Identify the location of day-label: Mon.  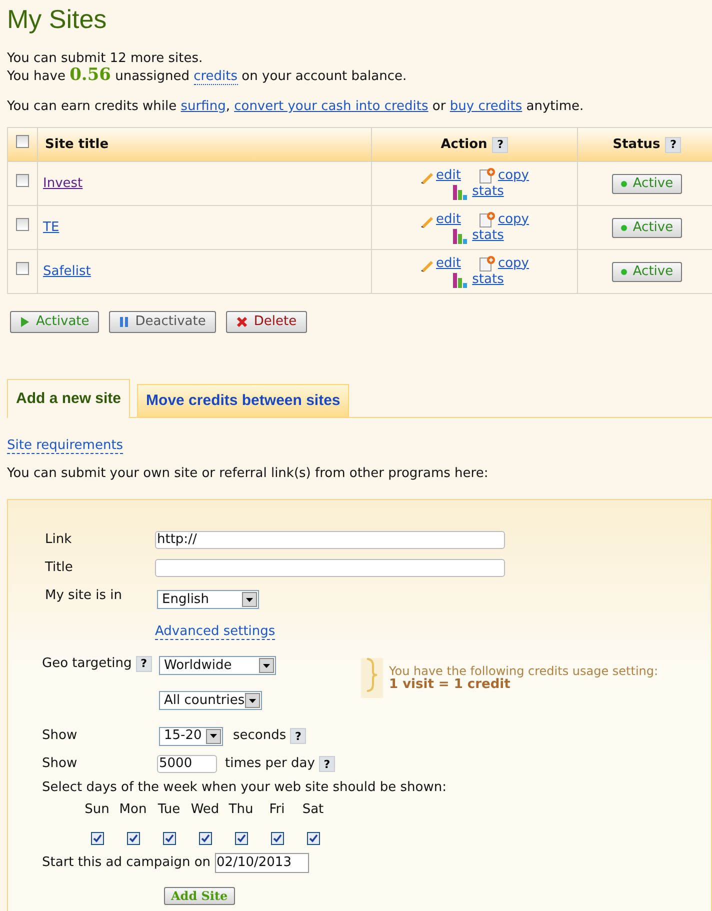
(133, 810).